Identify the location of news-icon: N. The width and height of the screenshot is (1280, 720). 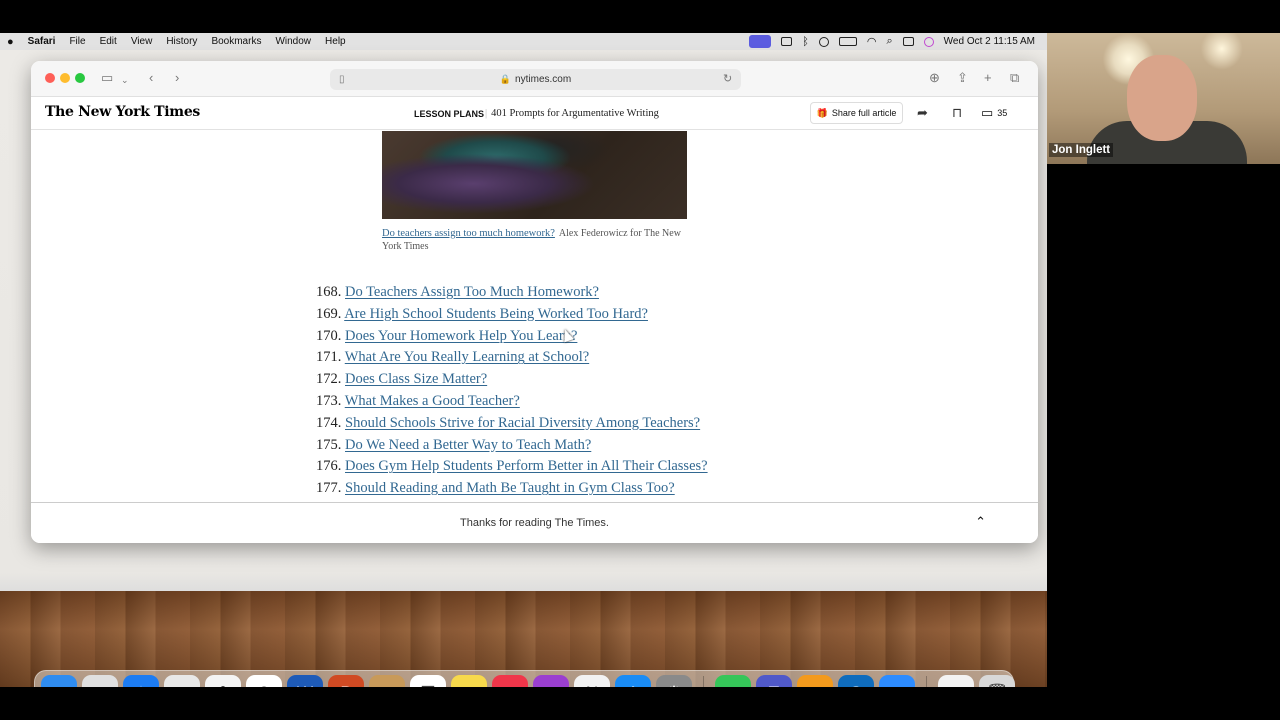
(592, 680).